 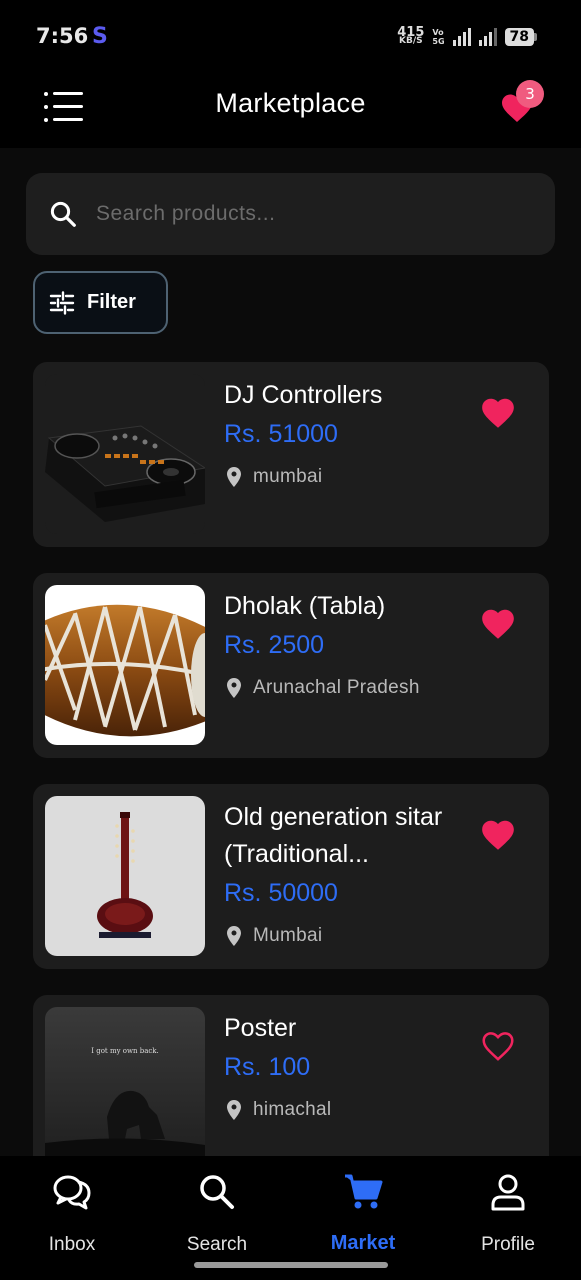 I want to click on product-location: himachal, so click(x=279, y=1110).